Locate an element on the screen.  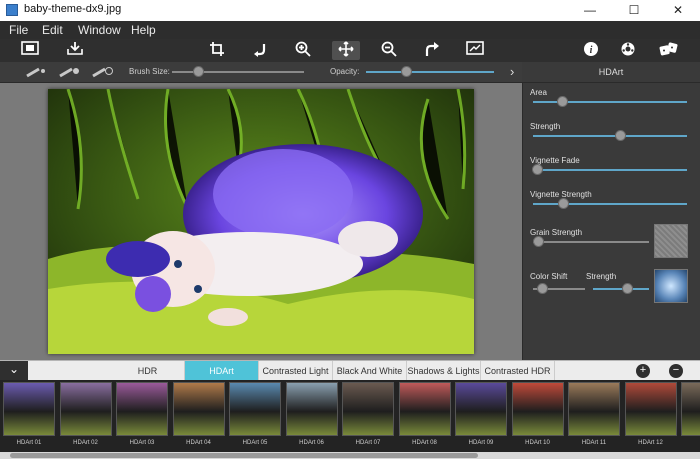
panel-toggle-arrow: › is located at coordinates (512, 71).